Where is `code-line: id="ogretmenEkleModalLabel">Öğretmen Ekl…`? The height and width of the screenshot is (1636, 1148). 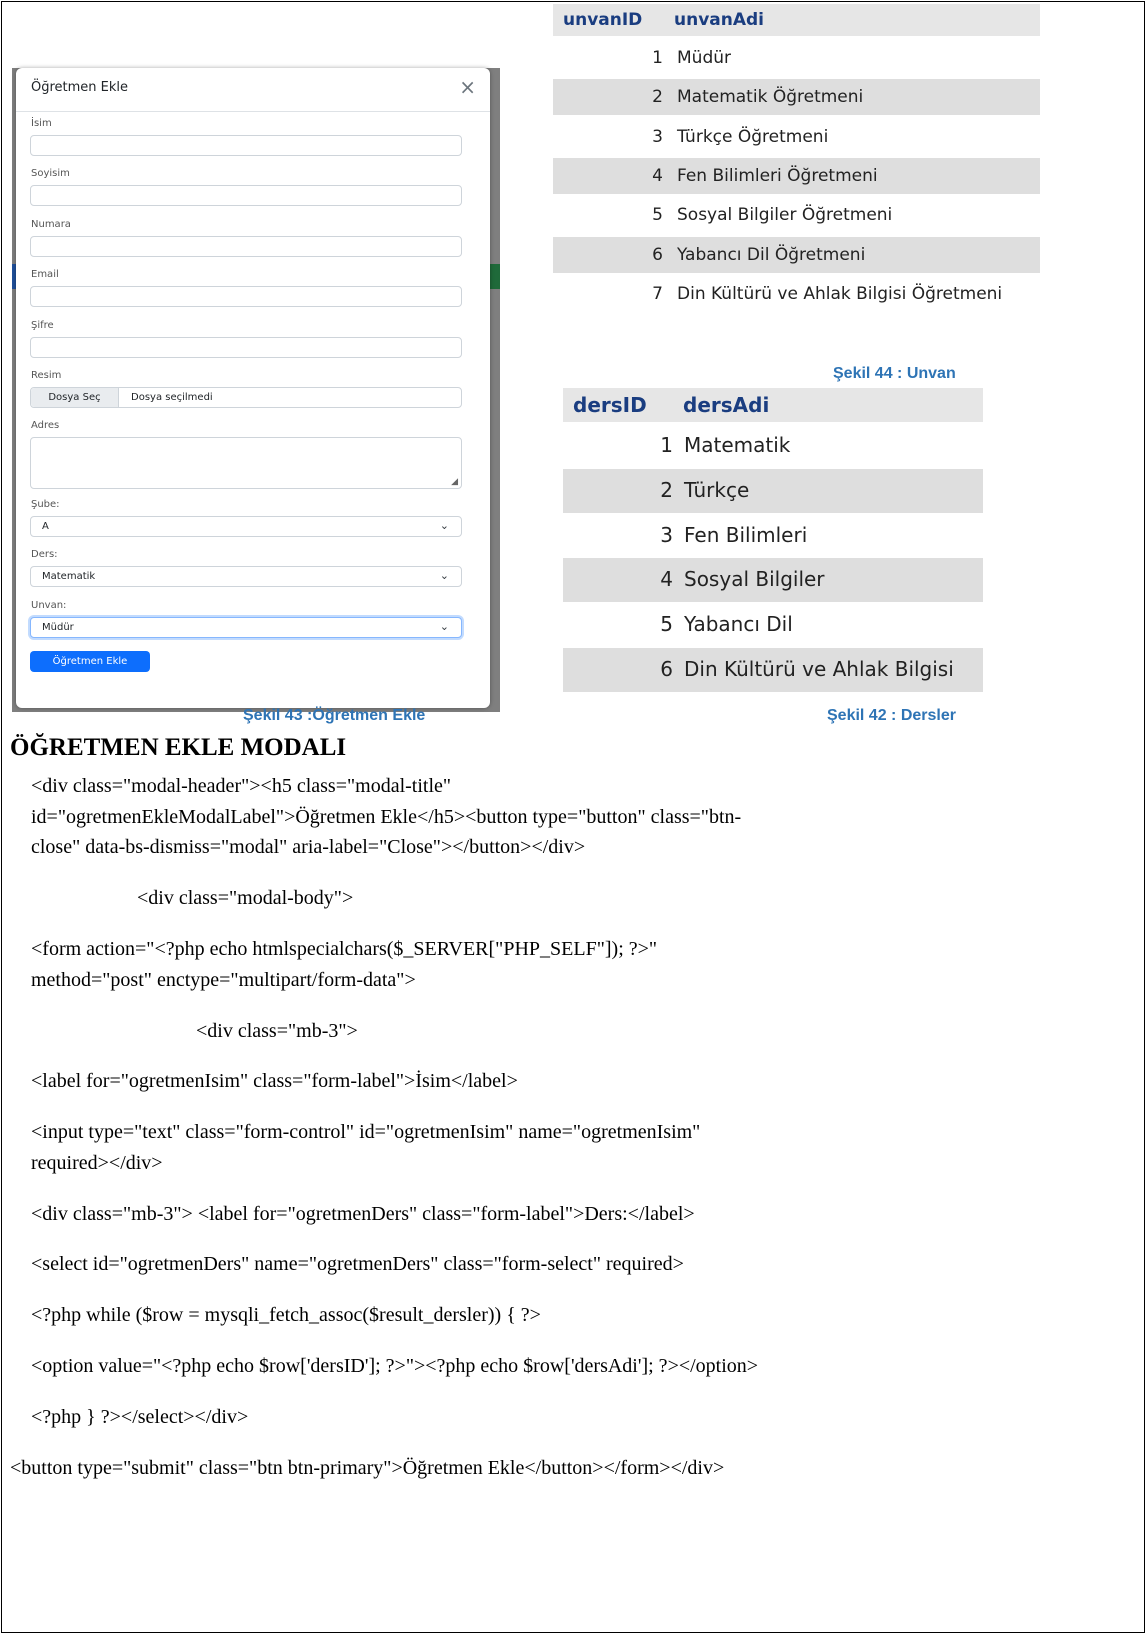
code-line: id="ogretmenEkleModalLabel">Öğretmen Ekl… is located at coordinates (386, 817).